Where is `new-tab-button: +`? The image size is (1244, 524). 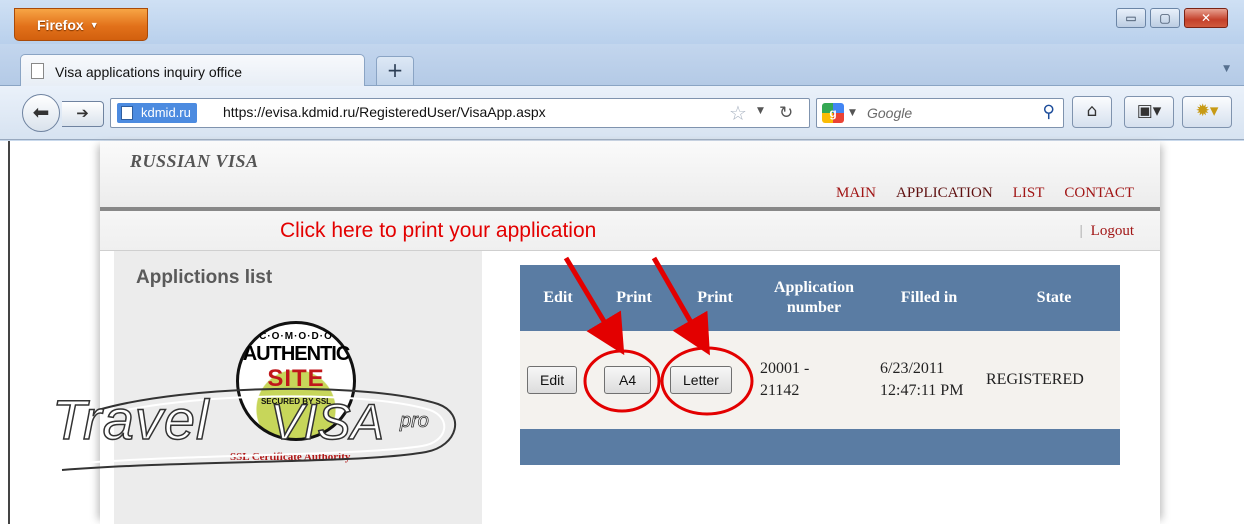 new-tab-button: + is located at coordinates (395, 71).